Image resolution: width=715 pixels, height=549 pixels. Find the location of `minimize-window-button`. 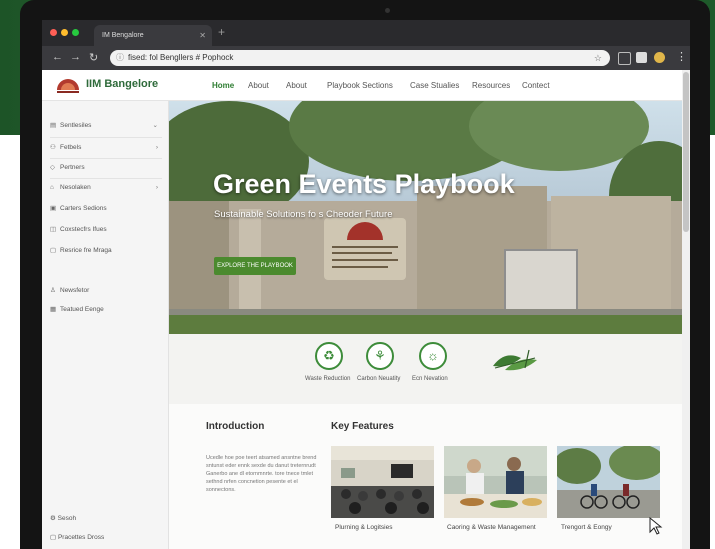

minimize-window-button is located at coordinates (64, 32).